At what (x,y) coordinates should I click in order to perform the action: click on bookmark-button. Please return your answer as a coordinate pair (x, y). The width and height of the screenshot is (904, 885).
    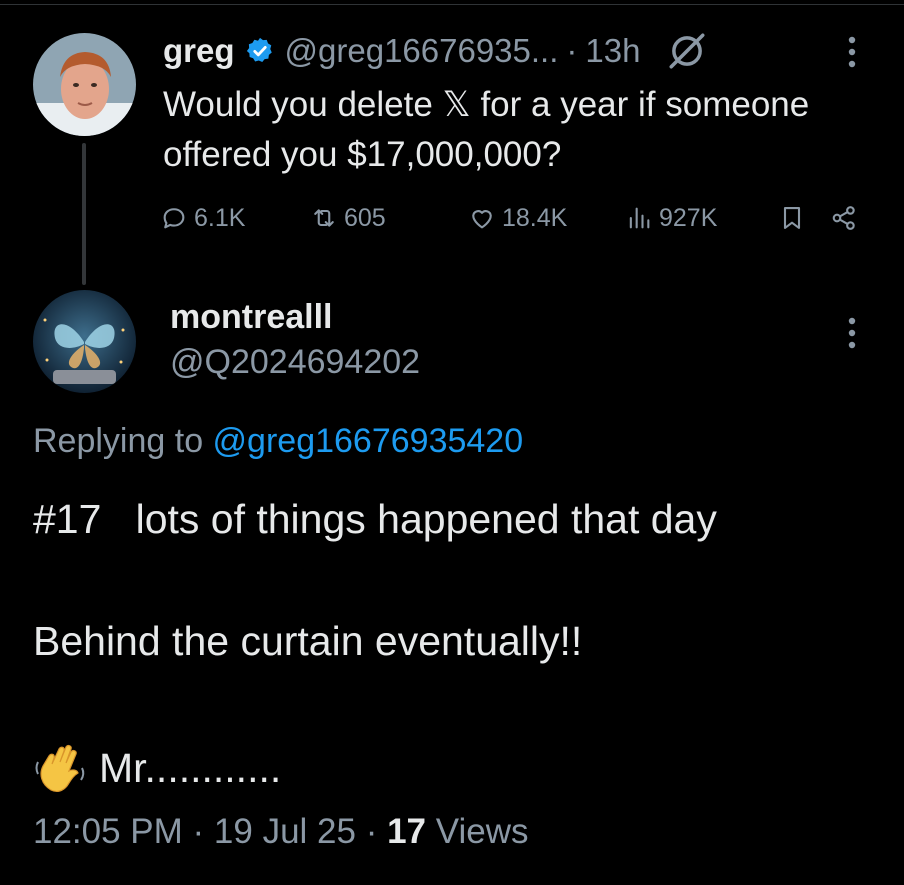
    Looking at the image, I should click on (795, 218).